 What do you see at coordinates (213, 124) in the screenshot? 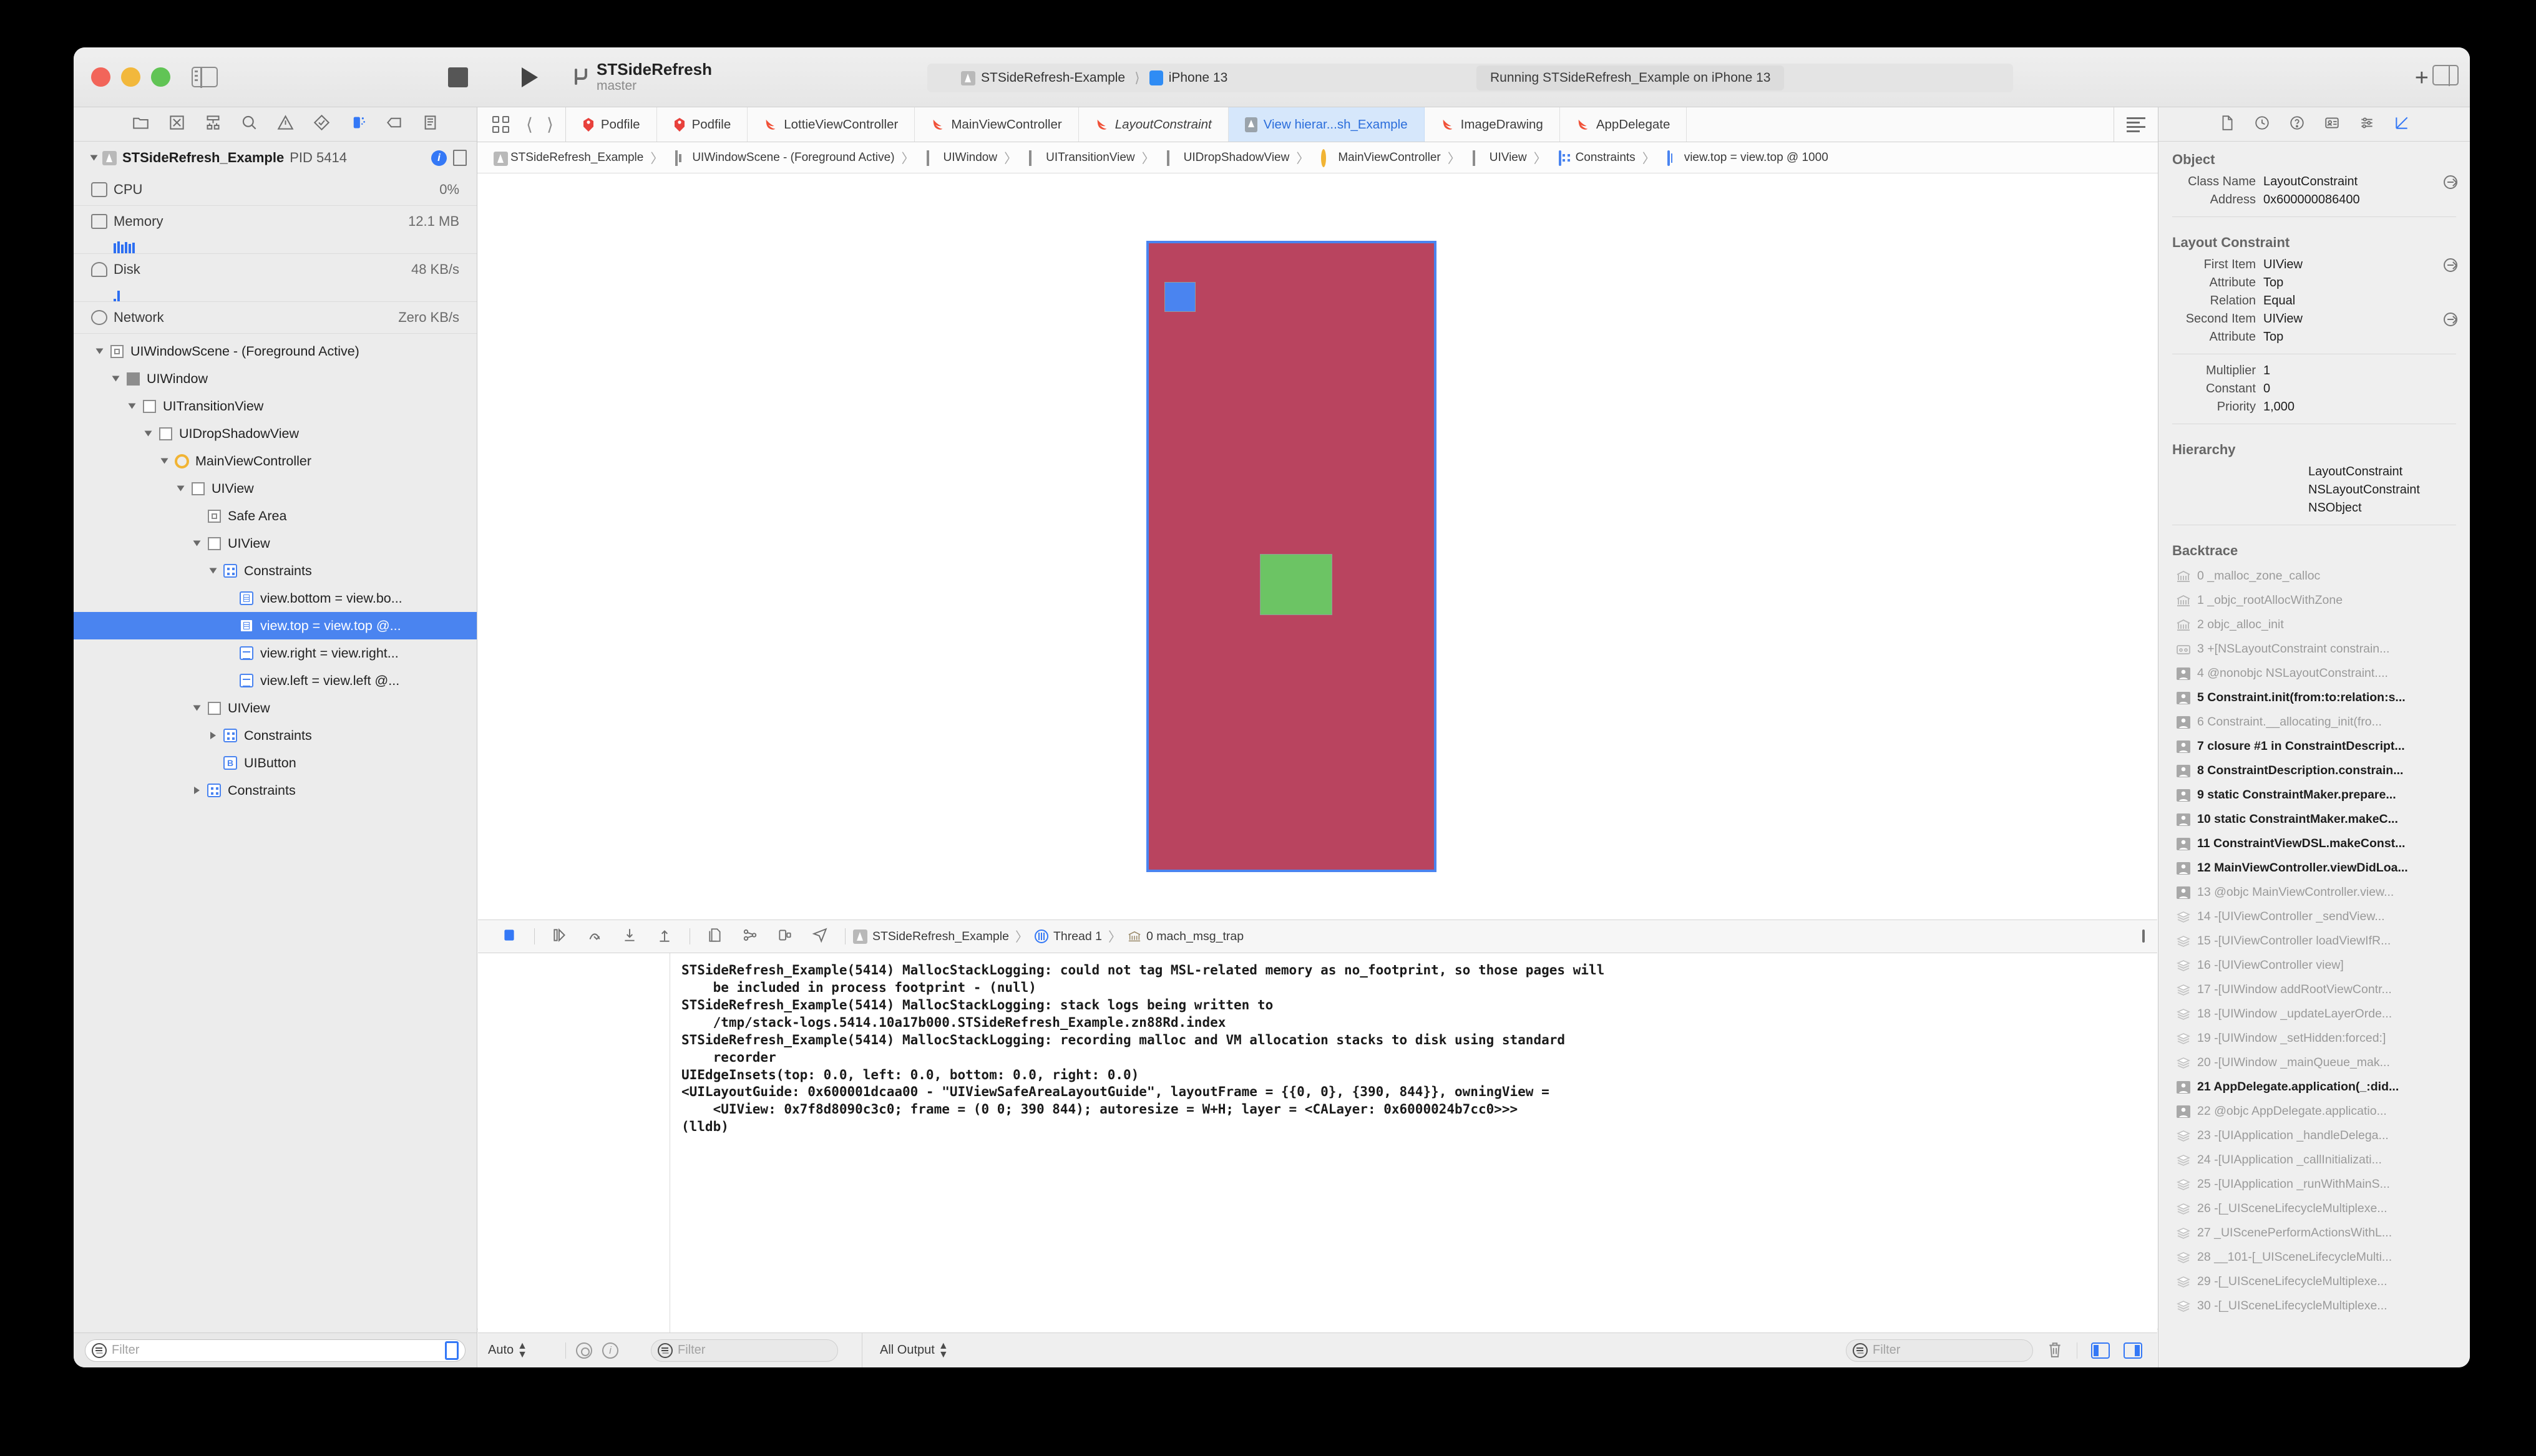
I see `symbol-icon` at bounding box center [213, 124].